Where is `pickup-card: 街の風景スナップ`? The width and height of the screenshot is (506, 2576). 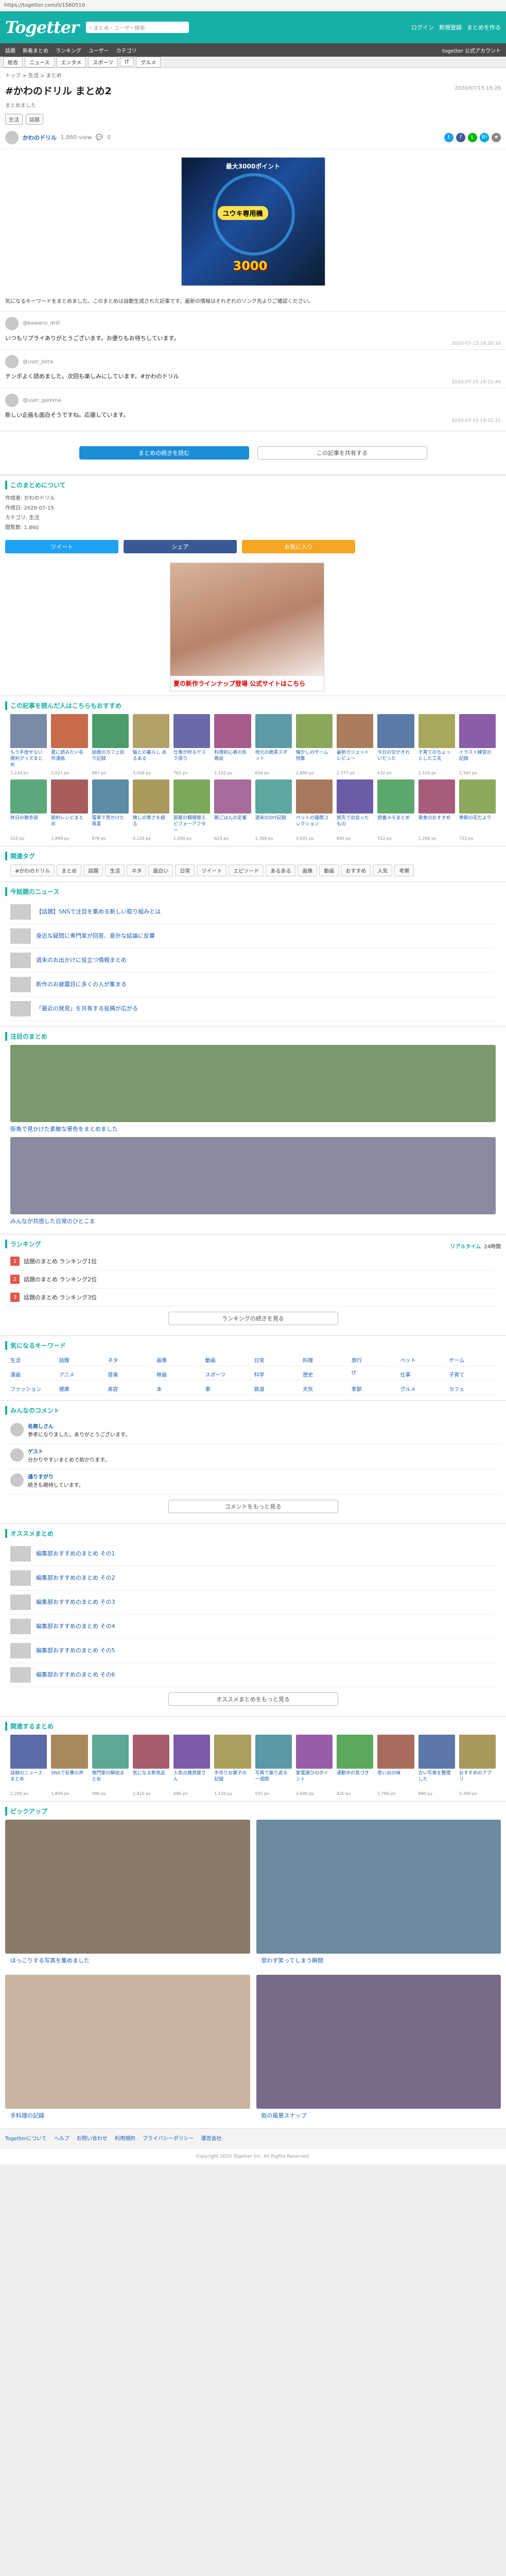 pickup-card: 街の風景スナップ is located at coordinates (379, 2049).